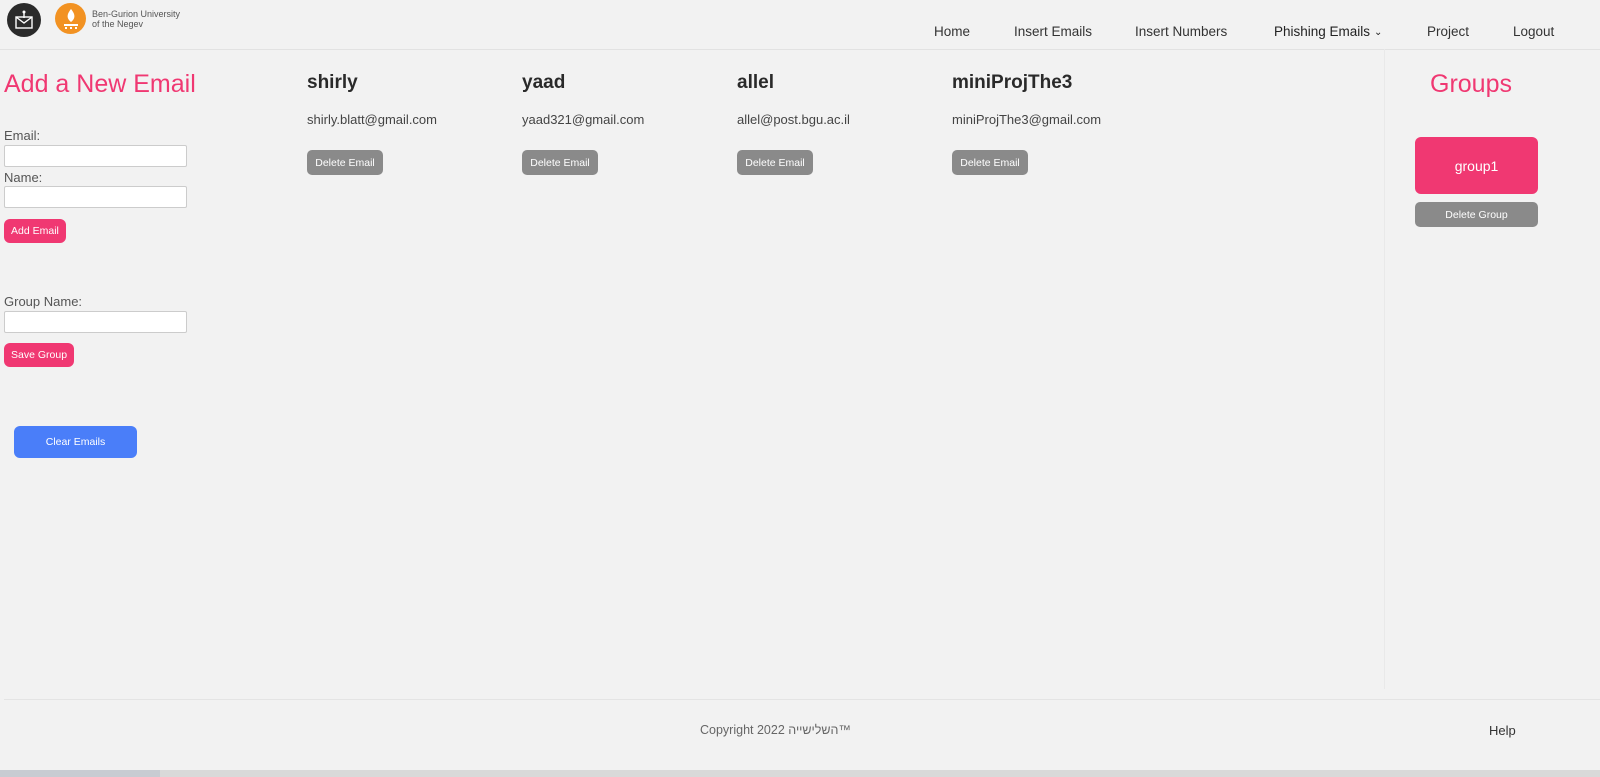  What do you see at coordinates (1448, 31) in the screenshot?
I see `nav-project: Project` at bounding box center [1448, 31].